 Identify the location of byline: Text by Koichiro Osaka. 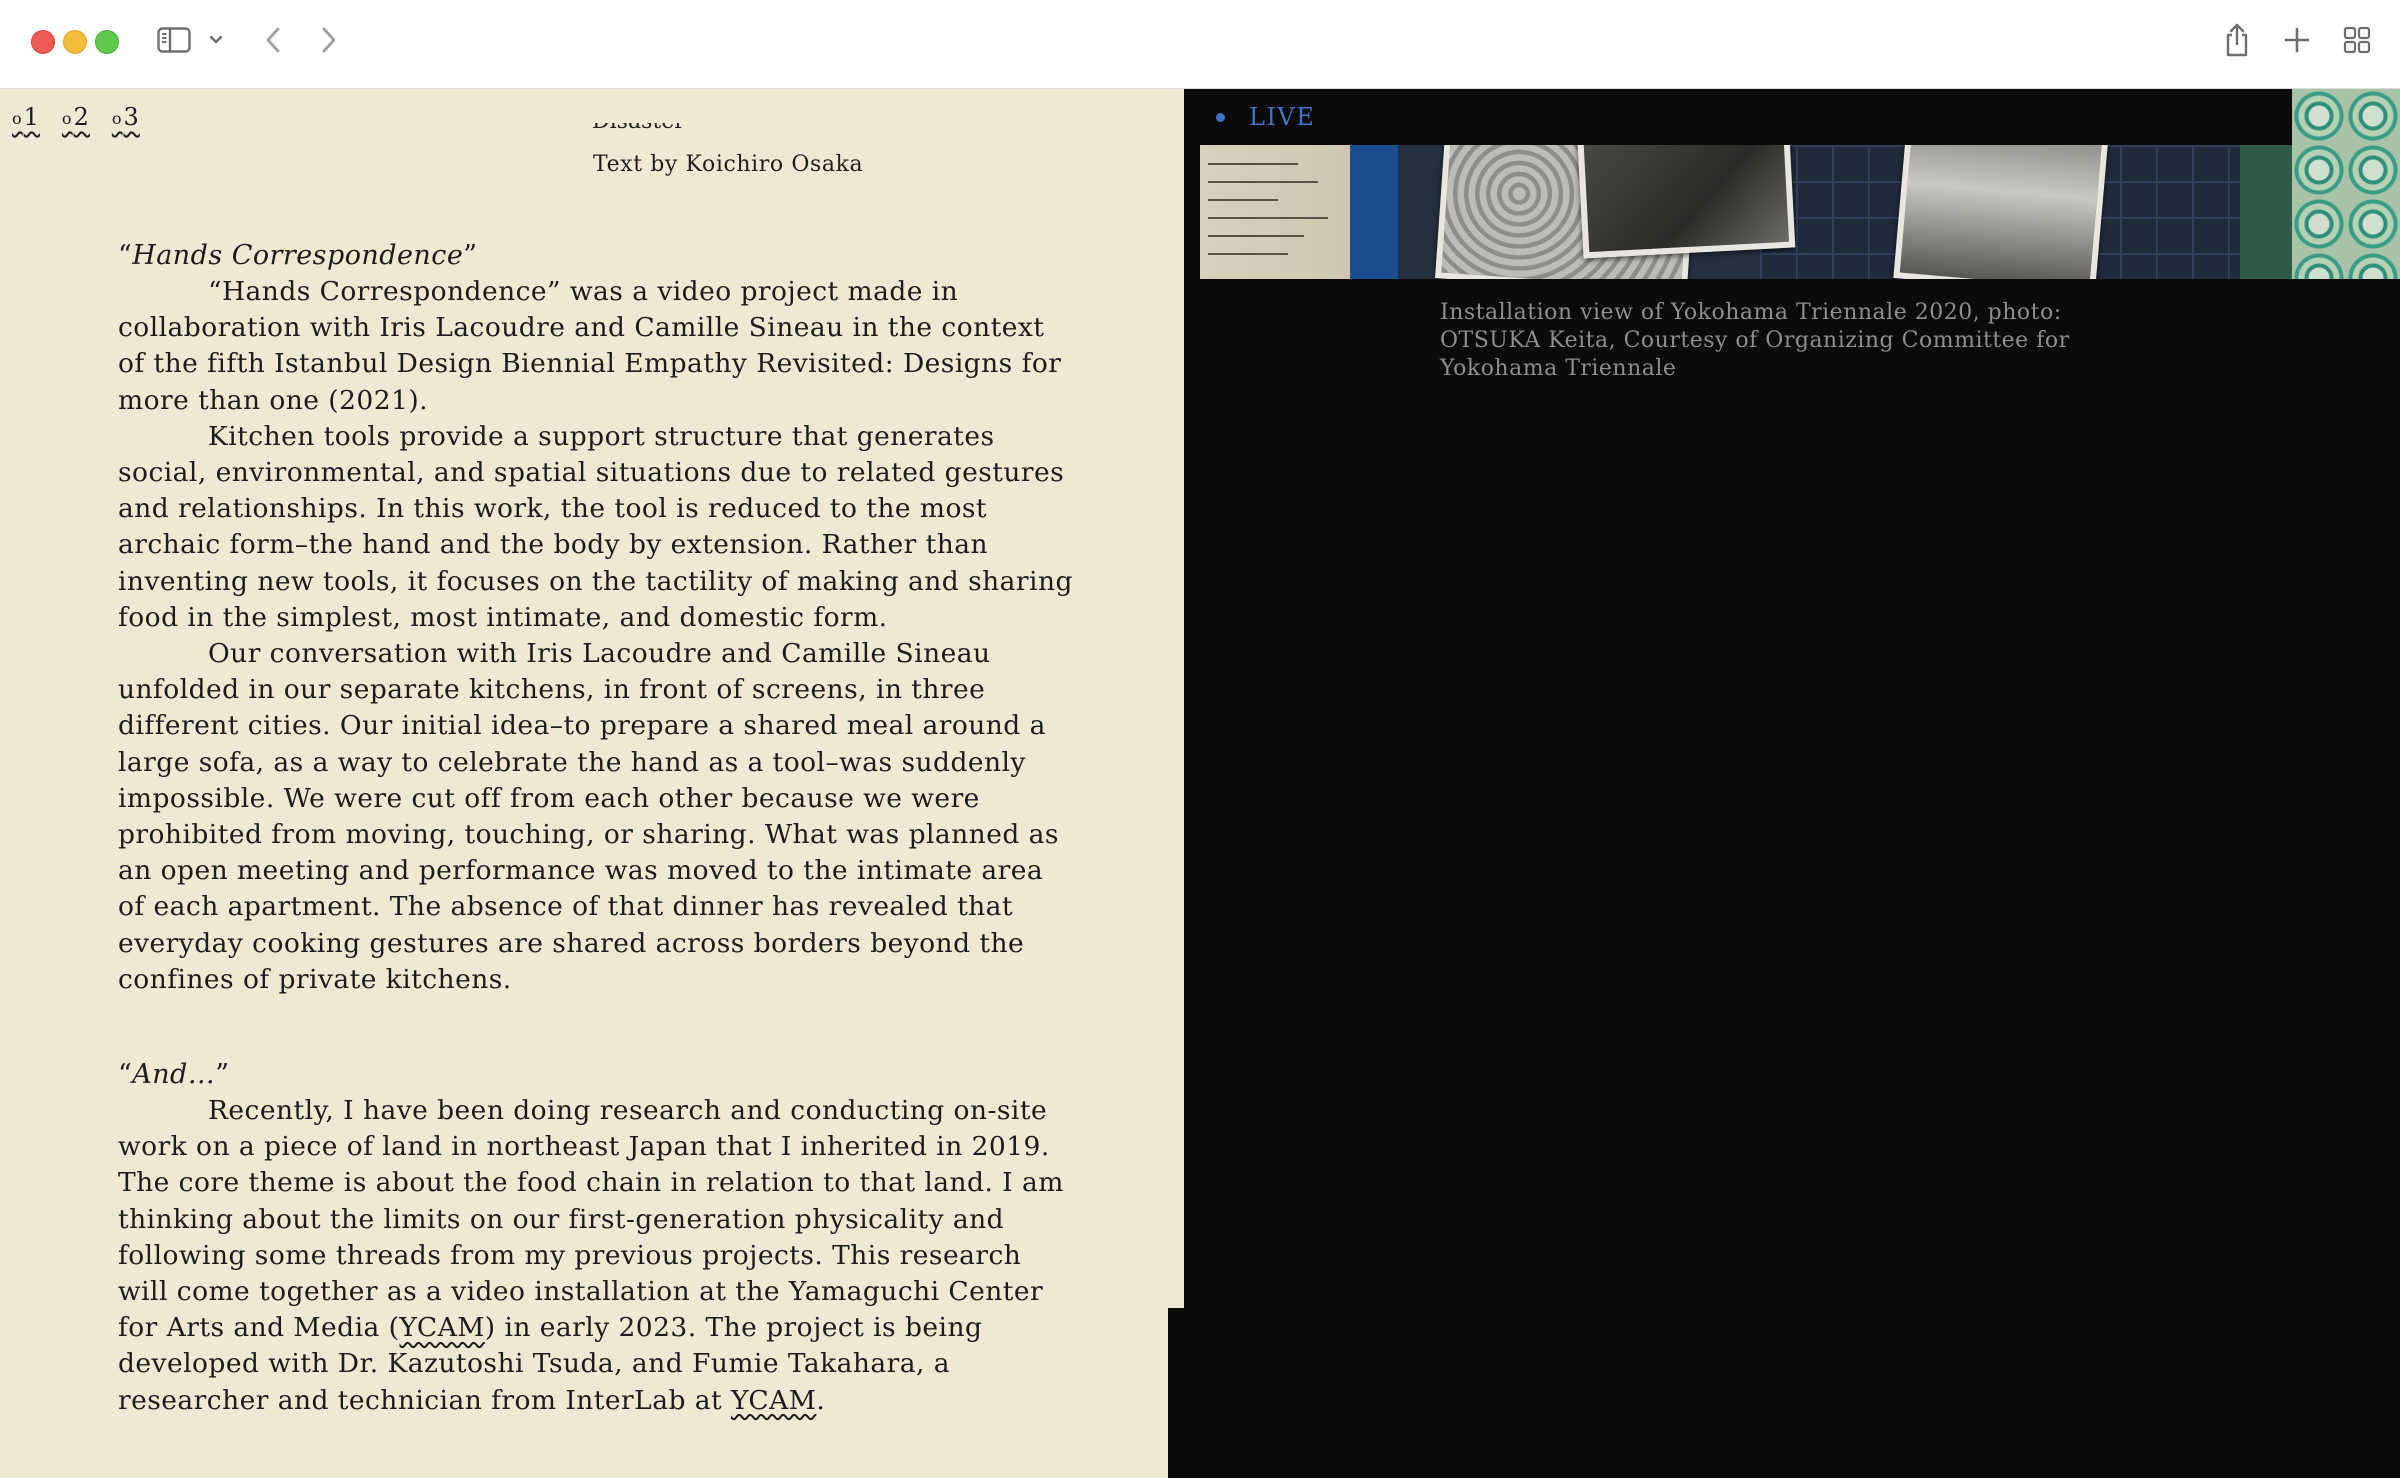
(728, 164).